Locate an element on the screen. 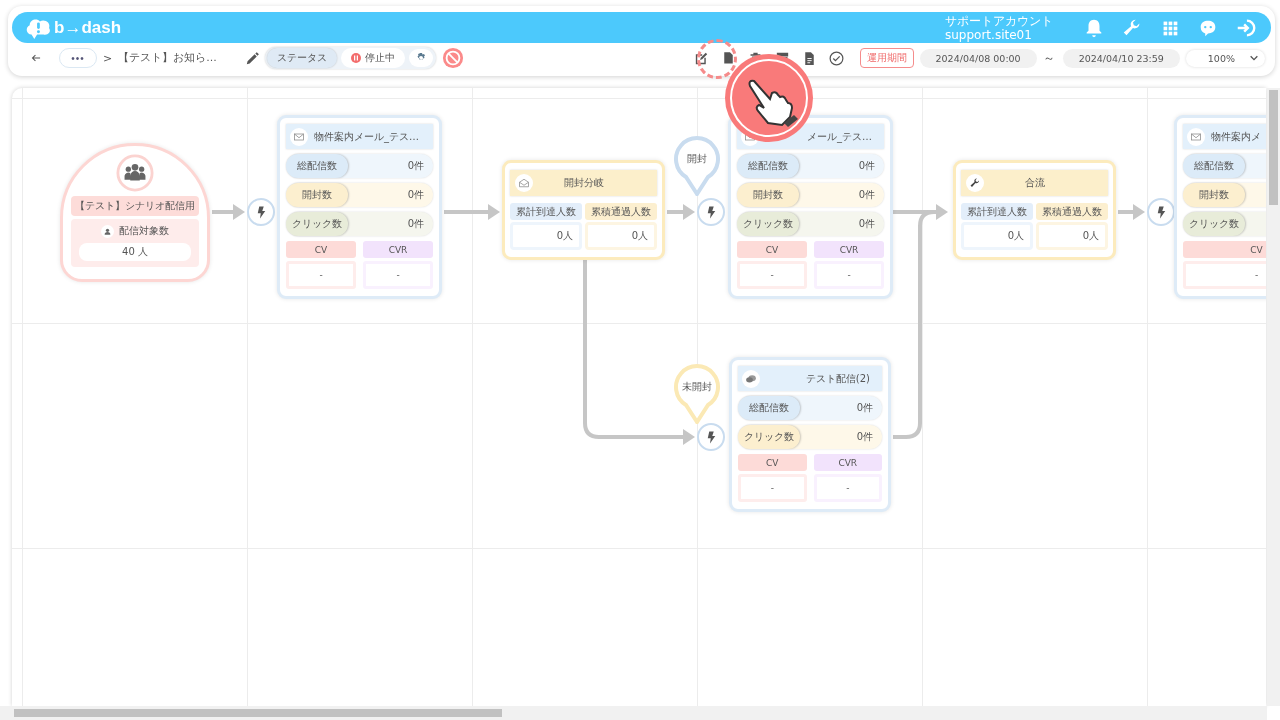  node-title: テスト配信(2) is located at coordinates (838, 378).